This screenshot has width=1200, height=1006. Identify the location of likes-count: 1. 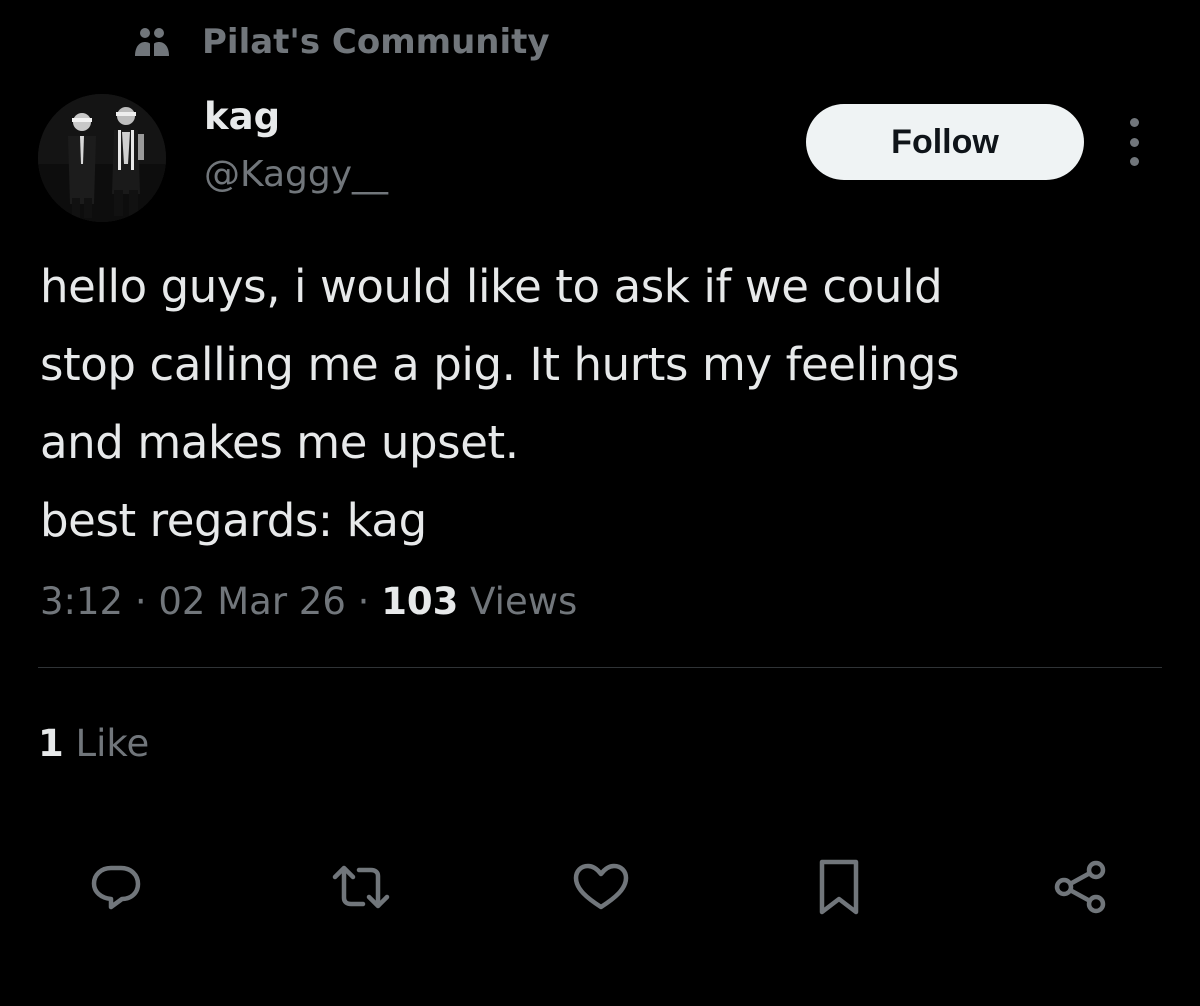
(51, 743).